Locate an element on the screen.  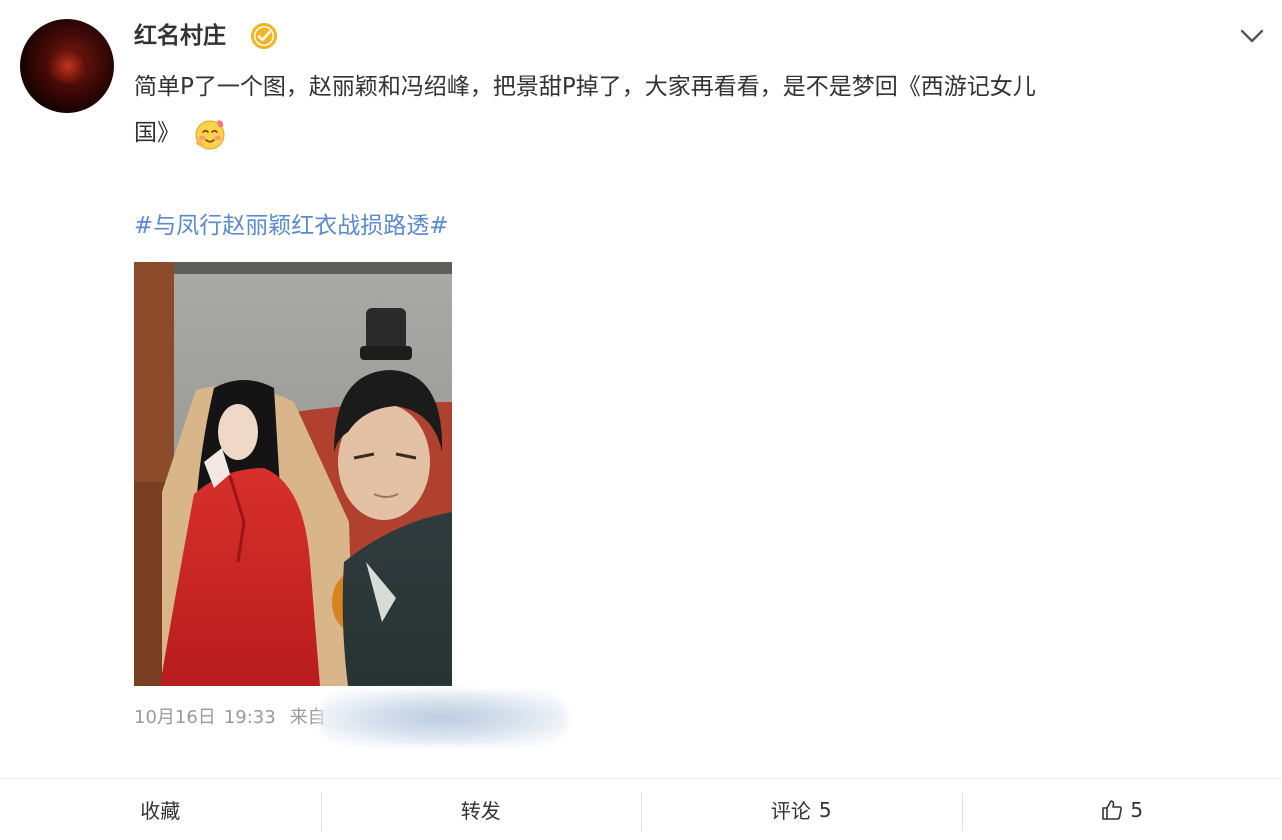
post-time: 19:33 is located at coordinates (249, 717).